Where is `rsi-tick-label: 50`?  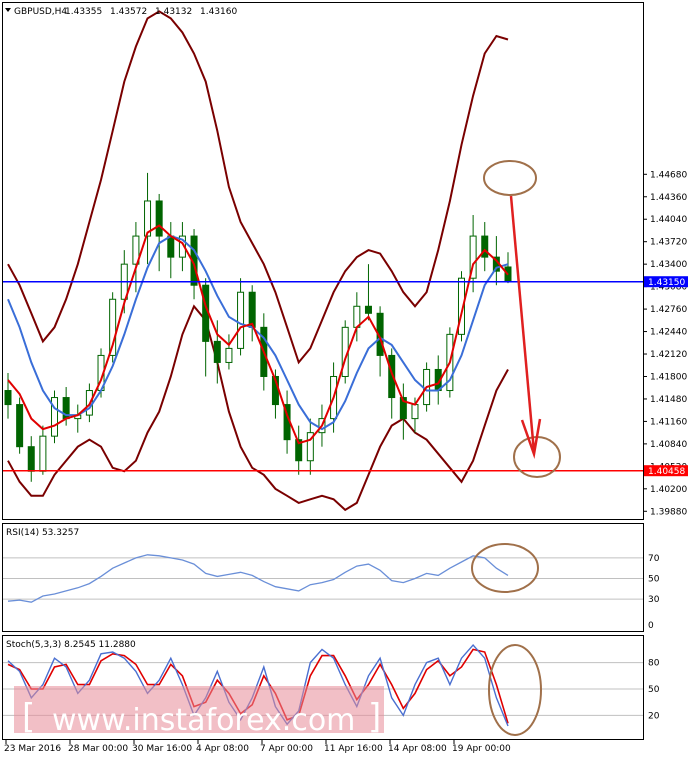 rsi-tick-label: 50 is located at coordinates (654, 580).